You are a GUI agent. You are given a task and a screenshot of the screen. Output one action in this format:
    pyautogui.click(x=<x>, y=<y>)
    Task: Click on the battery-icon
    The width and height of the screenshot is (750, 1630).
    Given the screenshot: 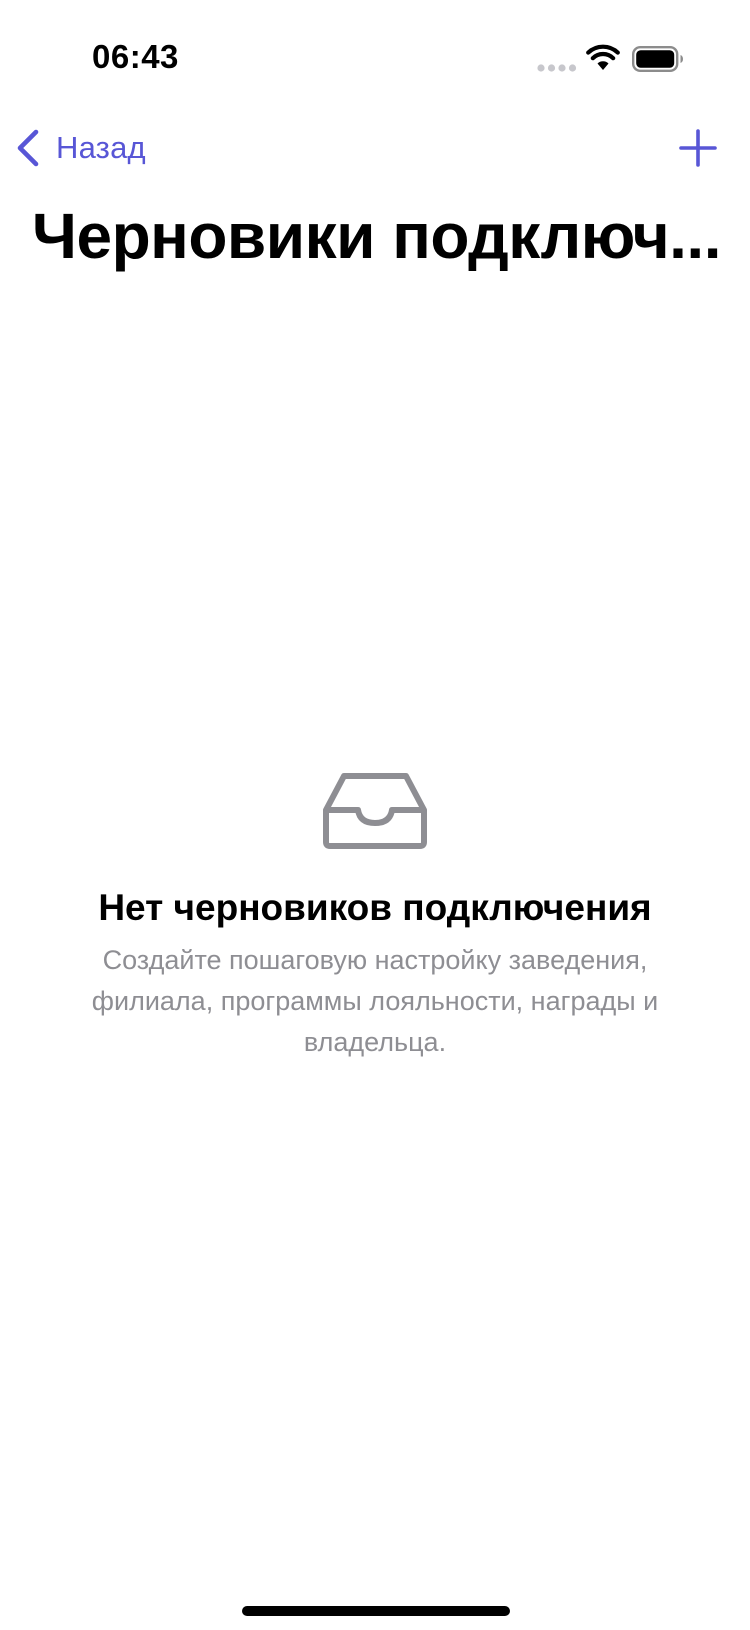 What is the action you would take?
    pyautogui.click(x=657, y=59)
    